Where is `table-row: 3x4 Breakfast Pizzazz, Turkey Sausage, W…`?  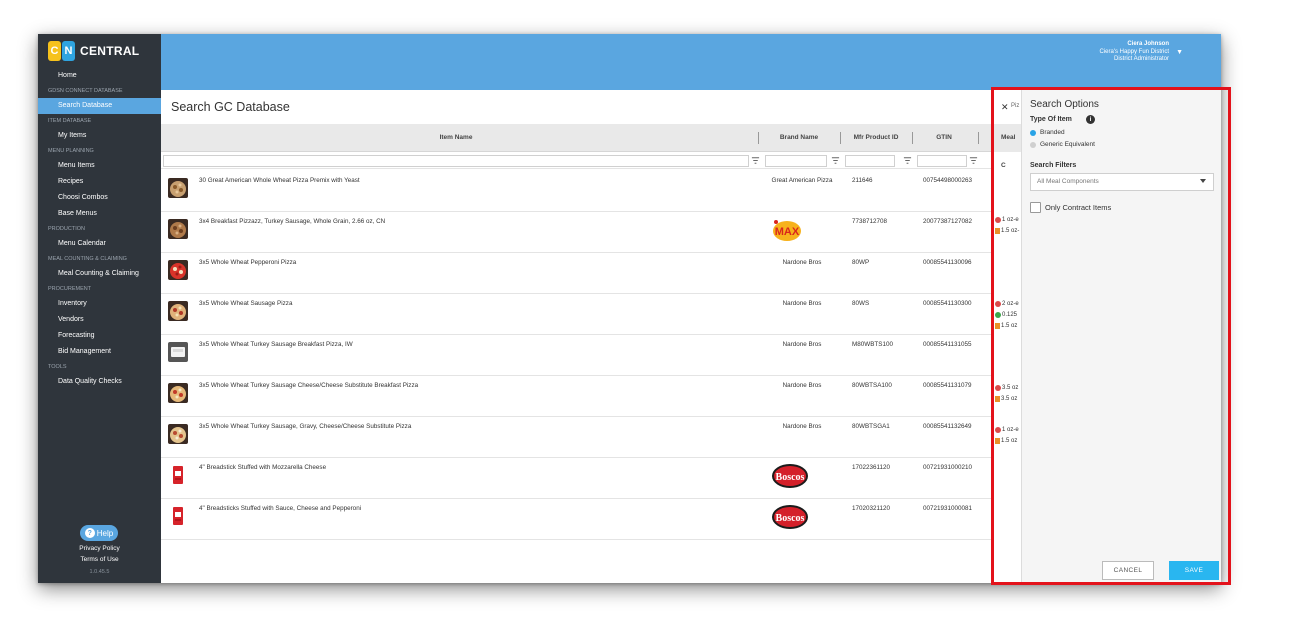
table-row: 3x4 Breakfast Pizzazz, Turkey Sausage, W… is located at coordinates (577, 232).